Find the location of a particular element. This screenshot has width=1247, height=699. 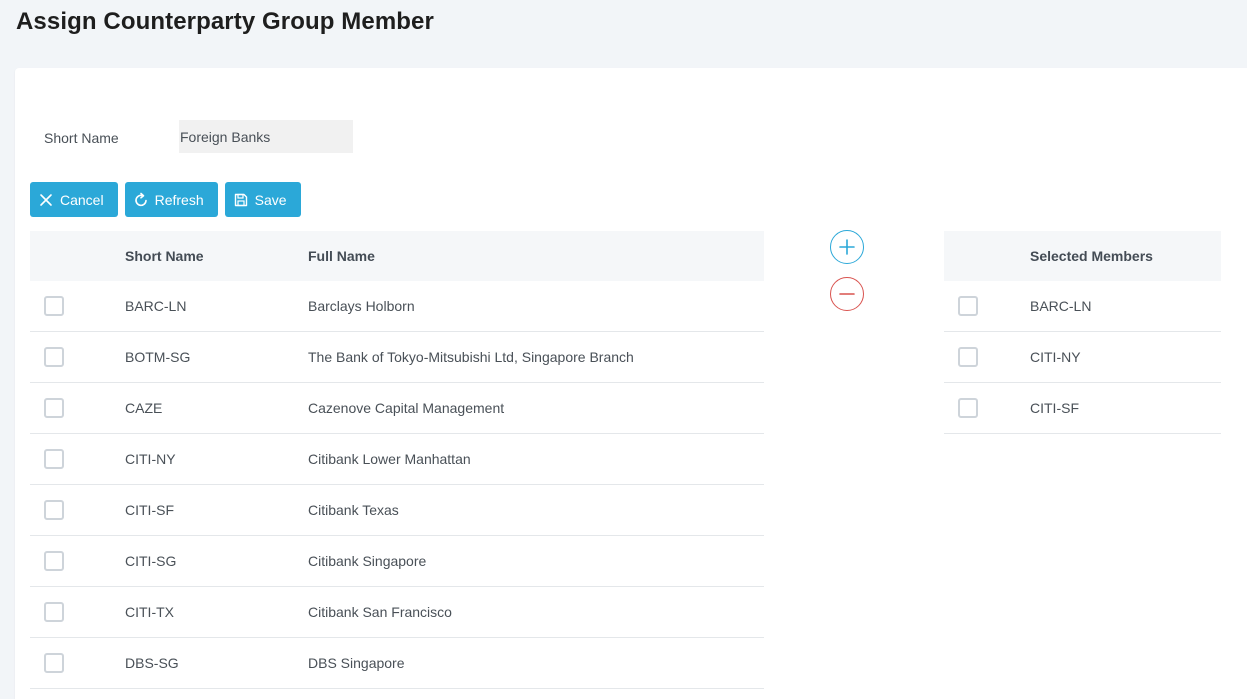

row-full-name: Citibank San Francisco is located at coordinates (380, 612).